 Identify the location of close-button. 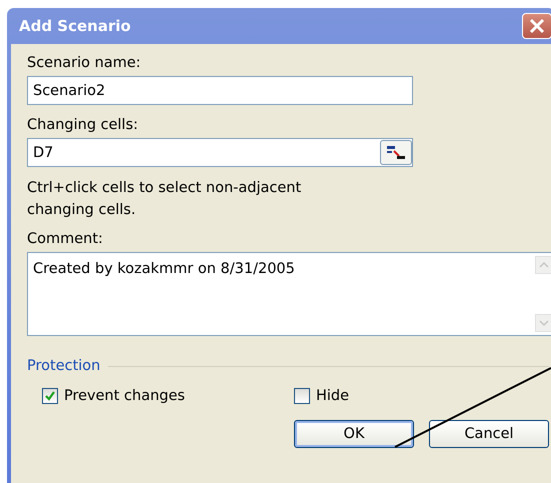
(536, 26).